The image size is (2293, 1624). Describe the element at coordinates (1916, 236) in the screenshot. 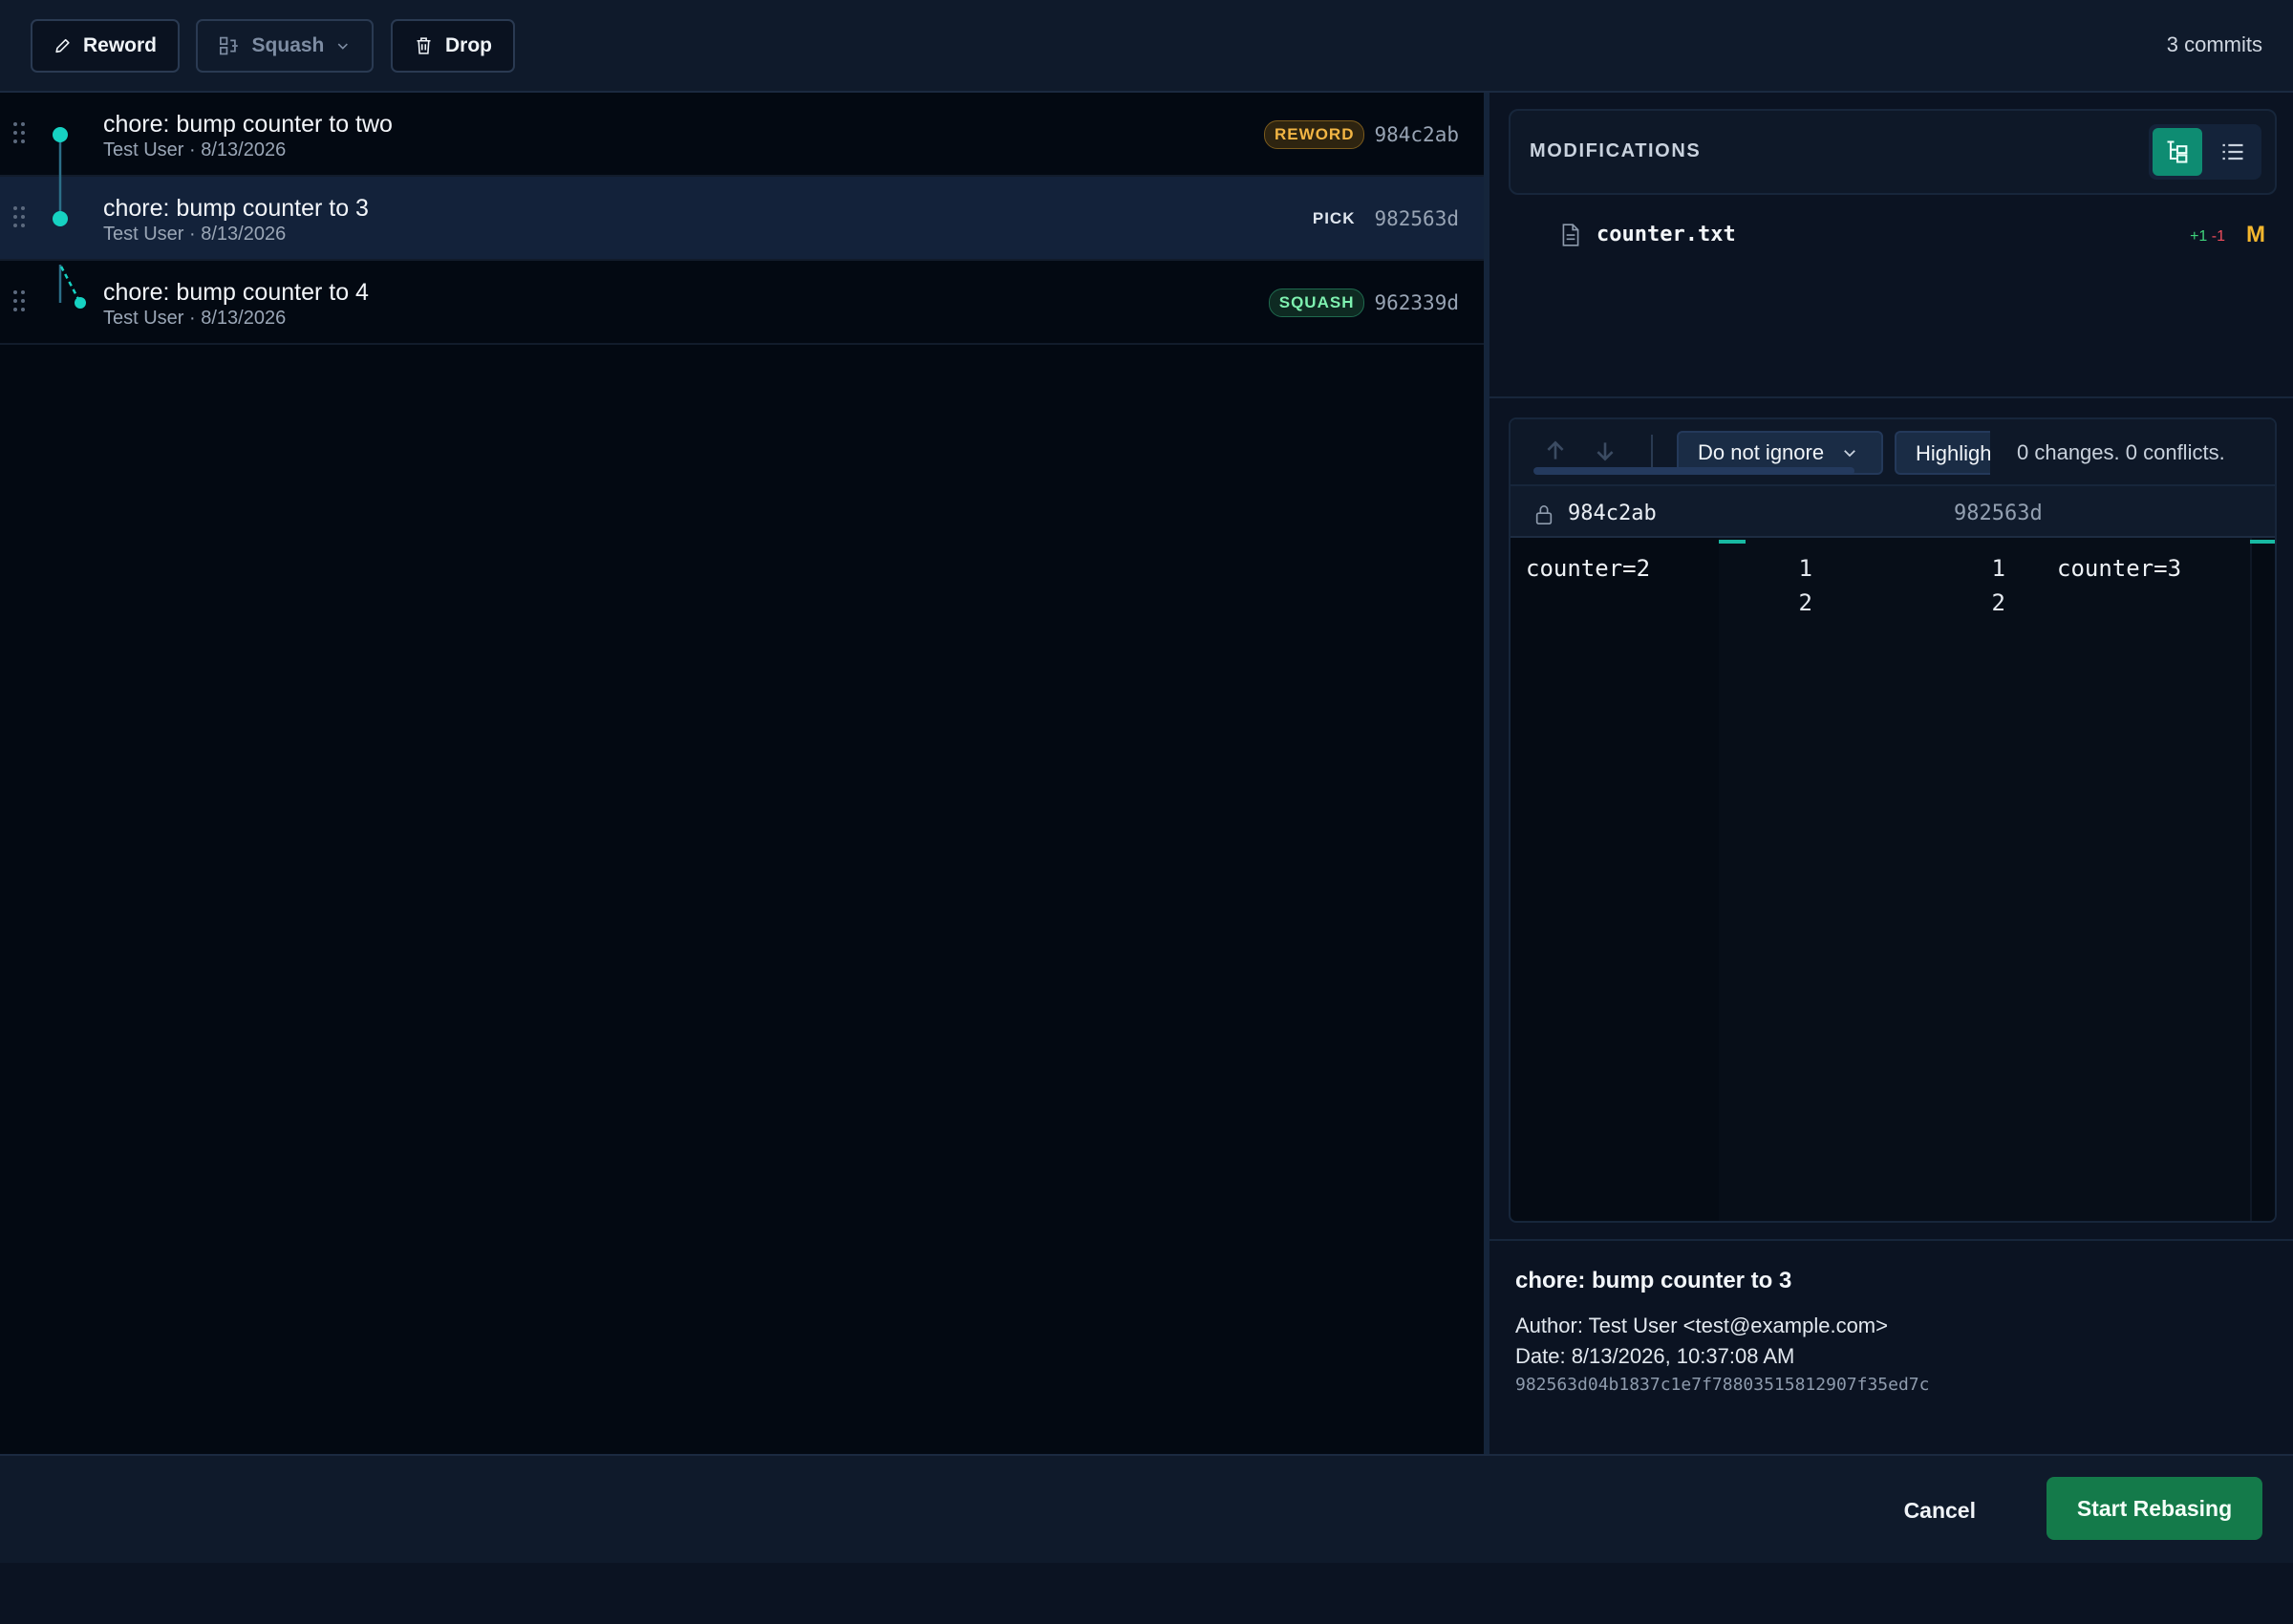

I see `file-row: counter.txt +1 -1 M` at that location.